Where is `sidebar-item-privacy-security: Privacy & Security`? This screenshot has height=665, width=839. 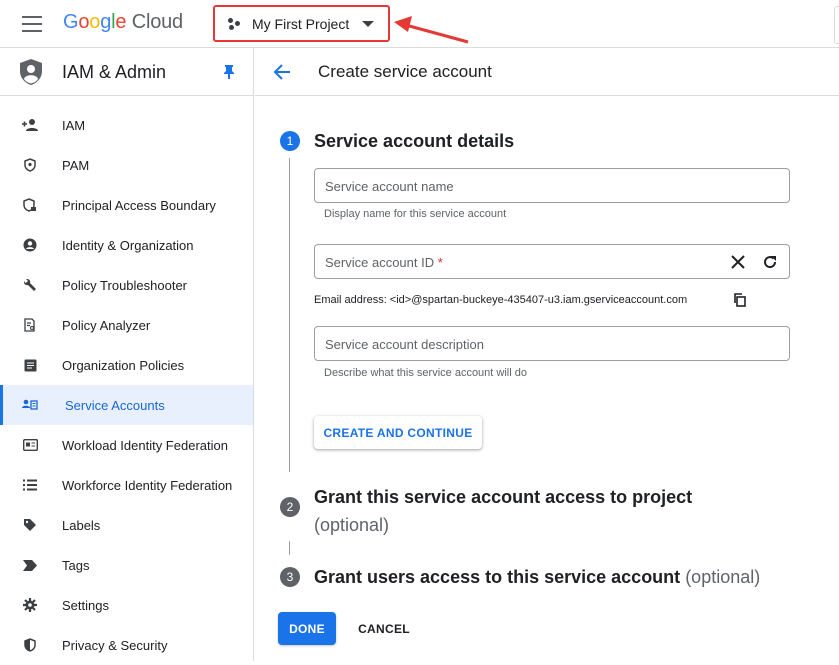 sidebar-item-privacy-security: Privacy & Security is located at coordinates (126, 645).